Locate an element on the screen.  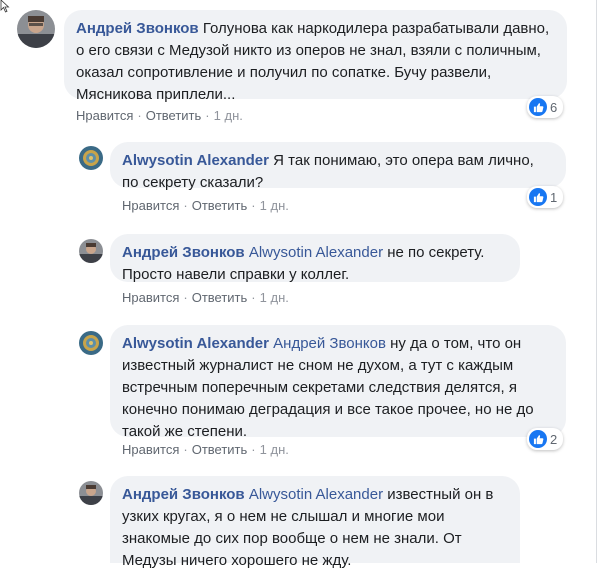
mouse-cursor-icon is located at coordinates (5, 6).